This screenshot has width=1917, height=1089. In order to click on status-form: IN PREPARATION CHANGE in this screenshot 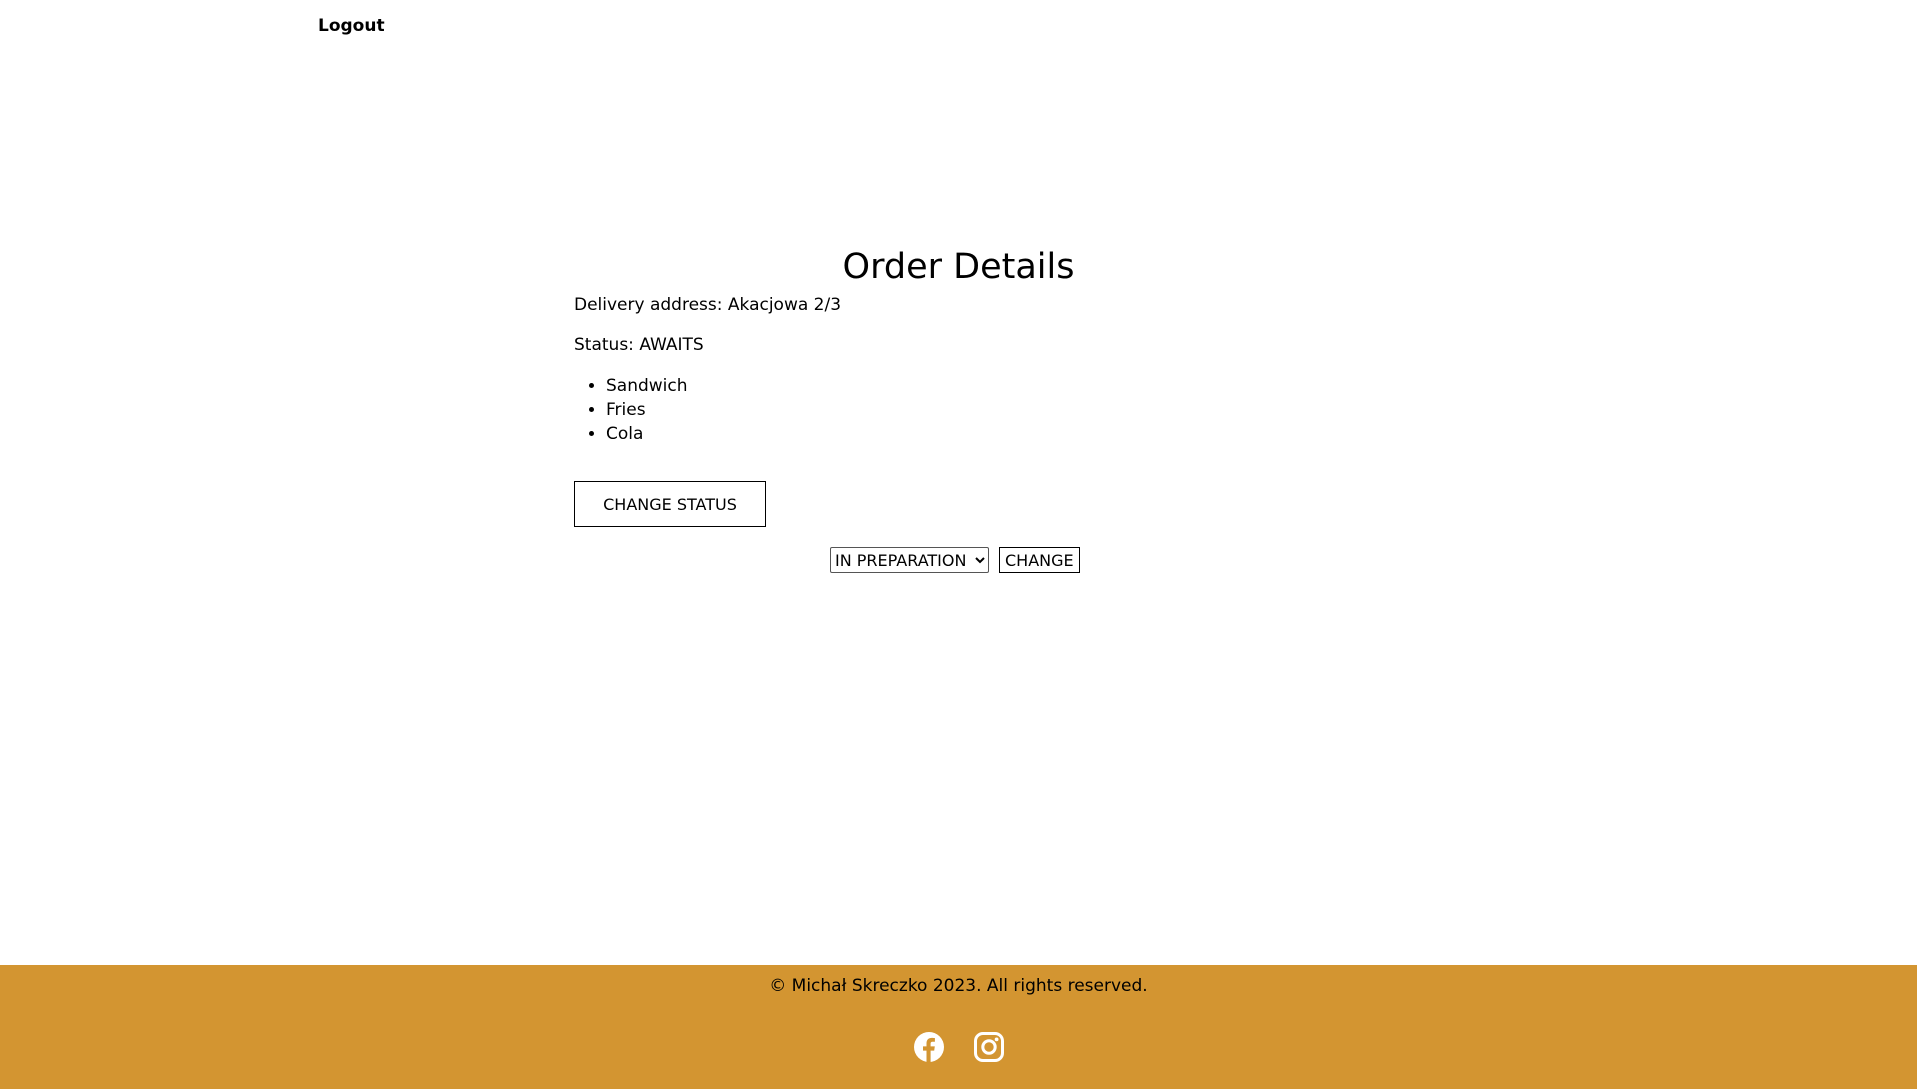, I will do `click(955, 560)`.